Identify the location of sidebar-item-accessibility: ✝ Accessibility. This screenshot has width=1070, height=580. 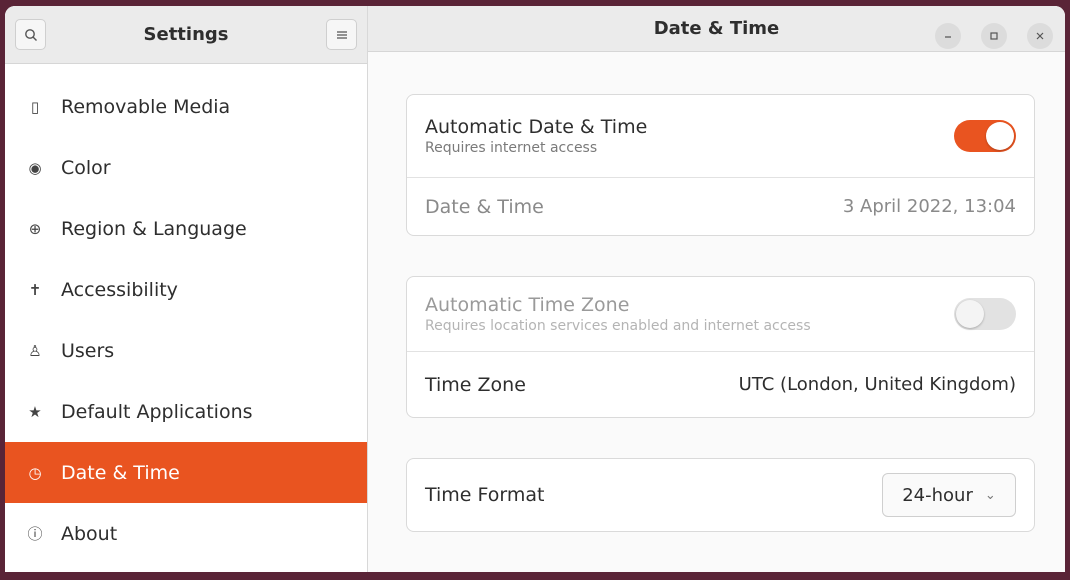
(186, 289).